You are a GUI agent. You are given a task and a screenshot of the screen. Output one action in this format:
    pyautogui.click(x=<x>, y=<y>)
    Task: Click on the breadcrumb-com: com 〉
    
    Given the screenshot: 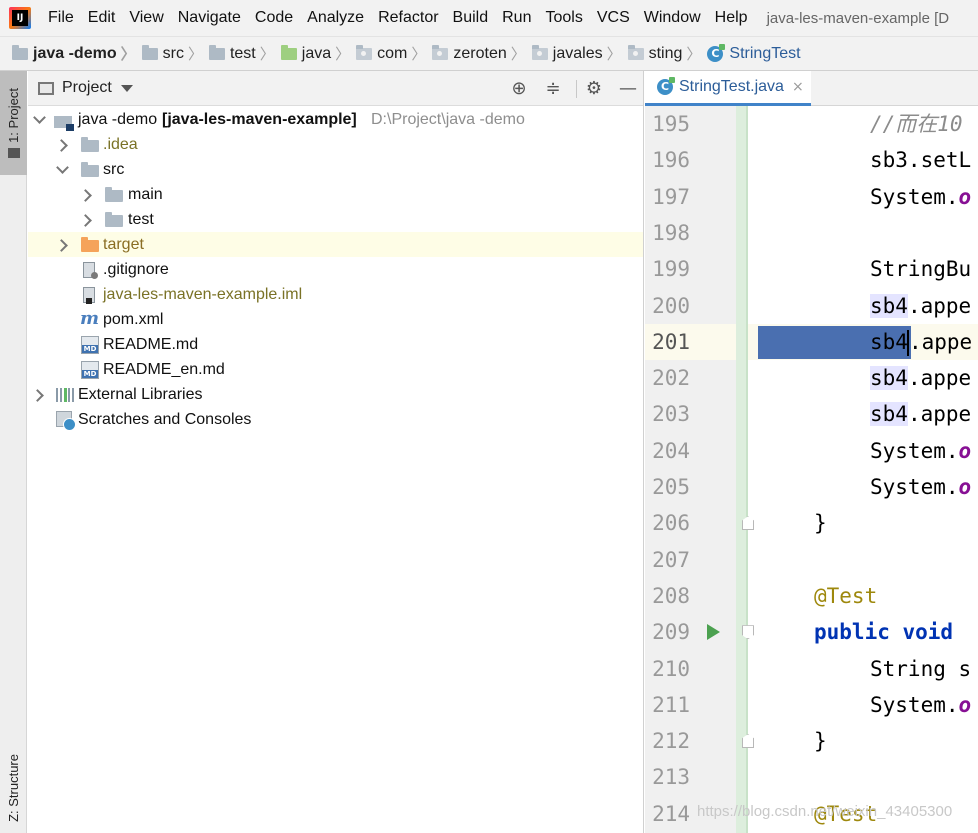 What is the action you would take?
    pyautogui.click(x=394, y=53)
    